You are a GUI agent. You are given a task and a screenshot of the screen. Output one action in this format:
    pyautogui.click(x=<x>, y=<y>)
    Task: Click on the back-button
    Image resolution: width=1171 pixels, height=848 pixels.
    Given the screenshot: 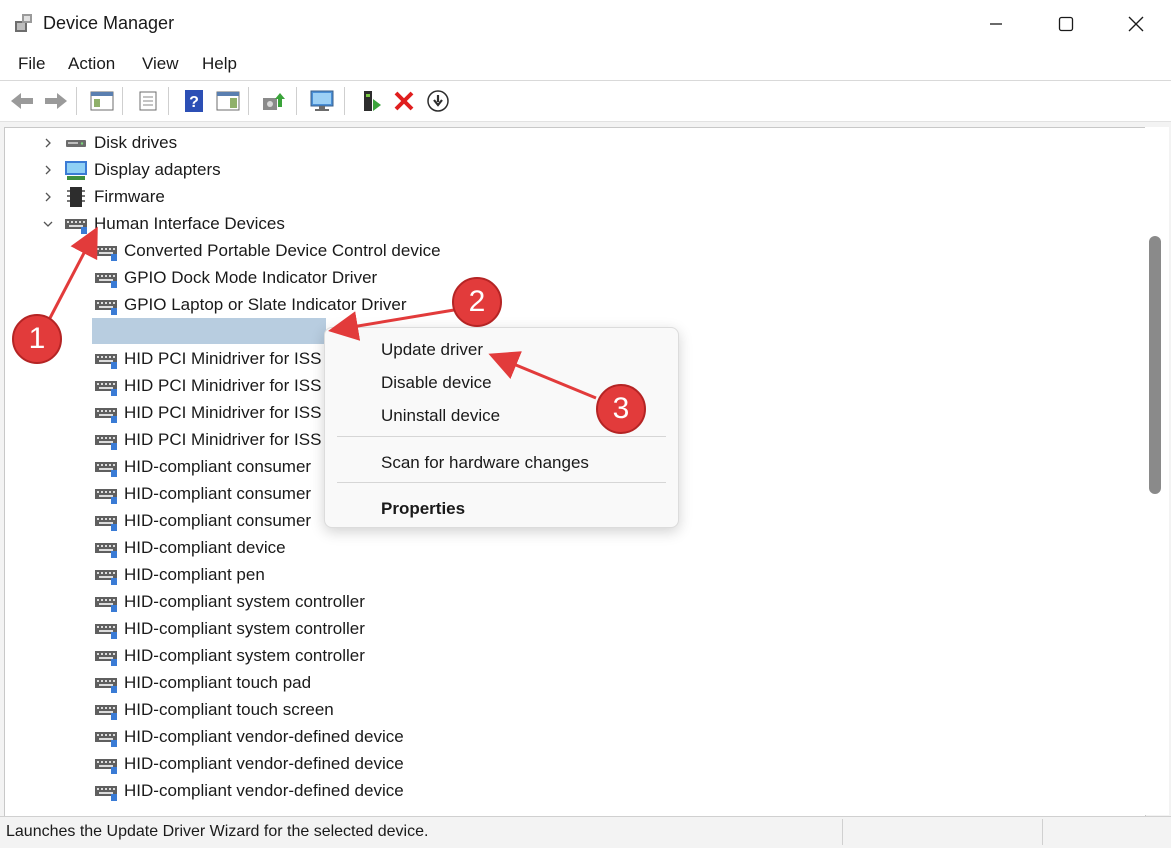 What is the action you would take?
    pyautogui.click(x=22, y=101)
    